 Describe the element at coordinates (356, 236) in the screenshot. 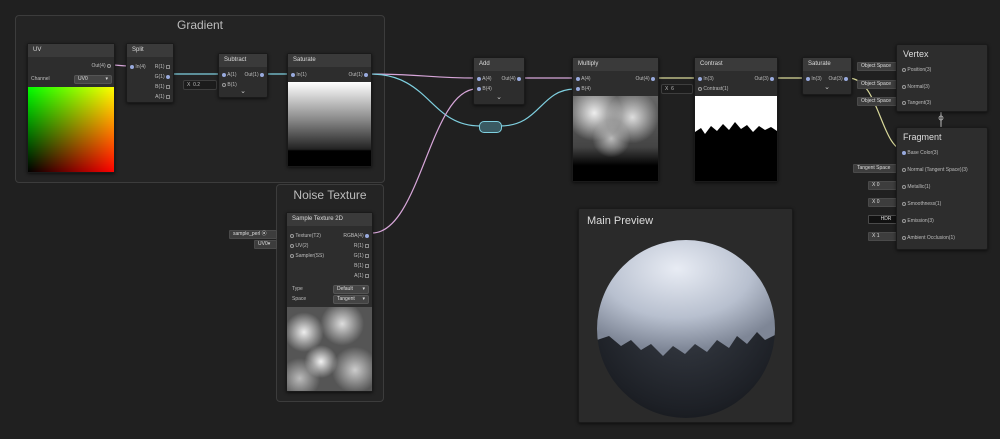

I see `sample-rgba-port: RGBA(4)` at that location.